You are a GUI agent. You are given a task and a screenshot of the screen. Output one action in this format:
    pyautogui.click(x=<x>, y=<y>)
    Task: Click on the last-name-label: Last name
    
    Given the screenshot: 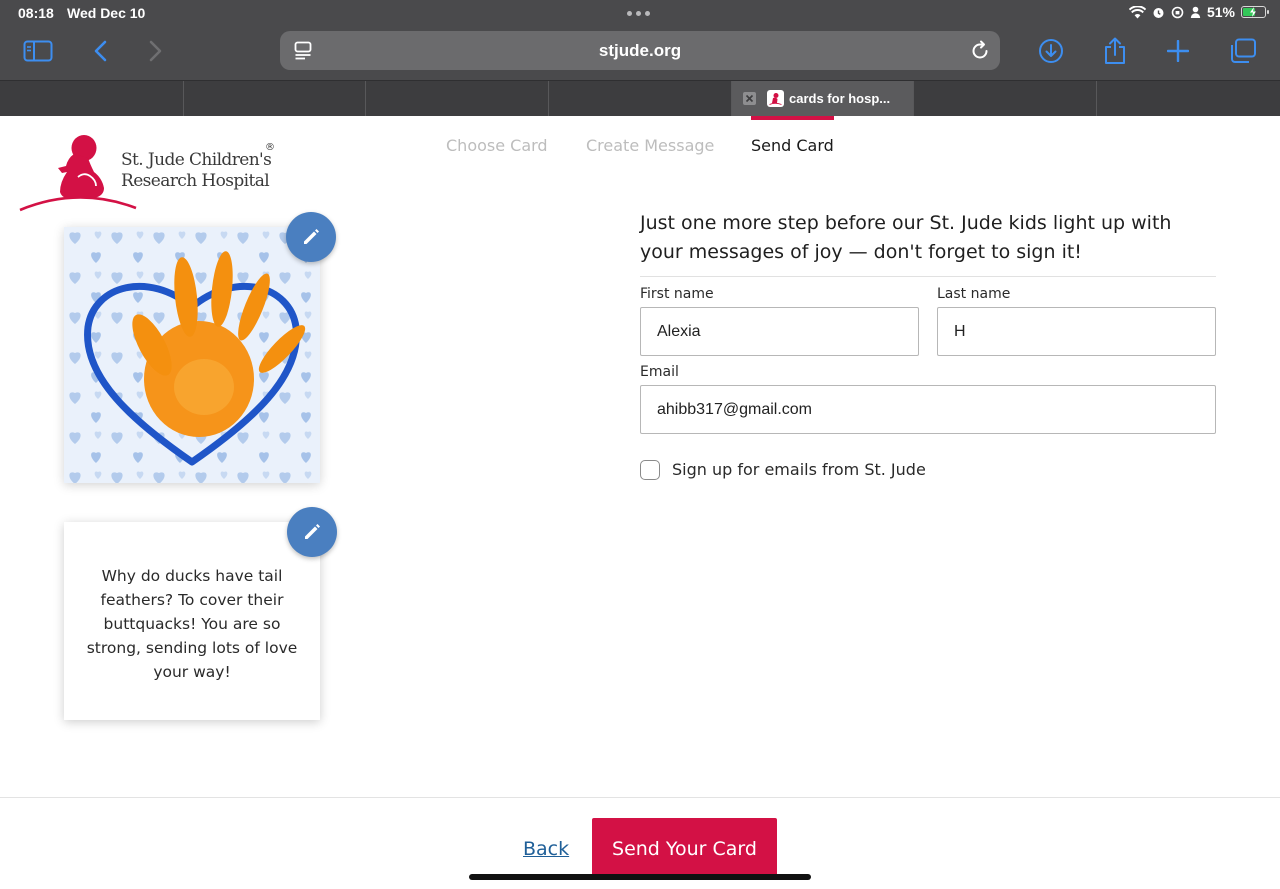 What is the action you would take?
    pyautogui.click(x=974, y=294)
    